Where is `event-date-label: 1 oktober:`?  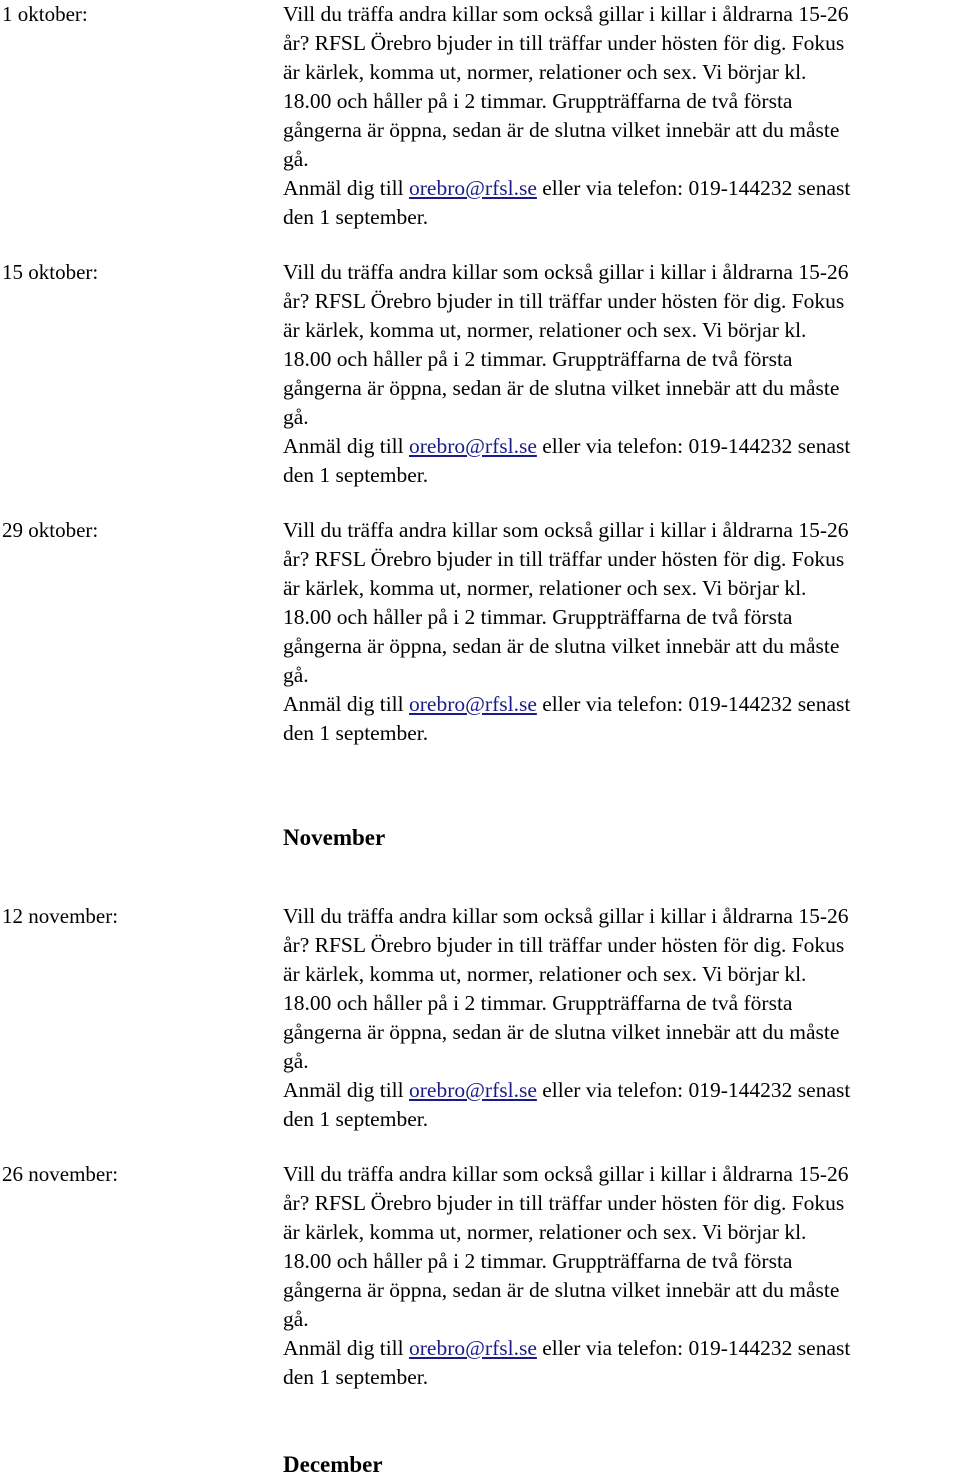 event-date-label: 1 oktober: is located at coordinates (45, 14).